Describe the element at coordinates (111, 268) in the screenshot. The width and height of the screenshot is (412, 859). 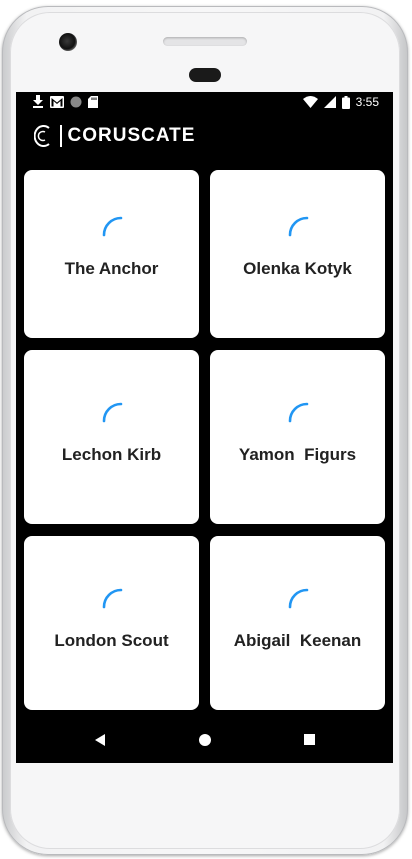
I see `card-label: The Anchor` at that location.